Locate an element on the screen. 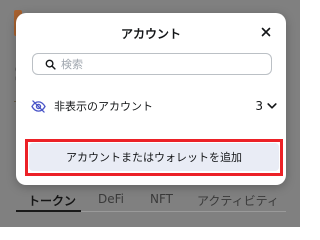 The height and width of the screenshot is (240, 320). close-icon is located at coordinates (266, 31).